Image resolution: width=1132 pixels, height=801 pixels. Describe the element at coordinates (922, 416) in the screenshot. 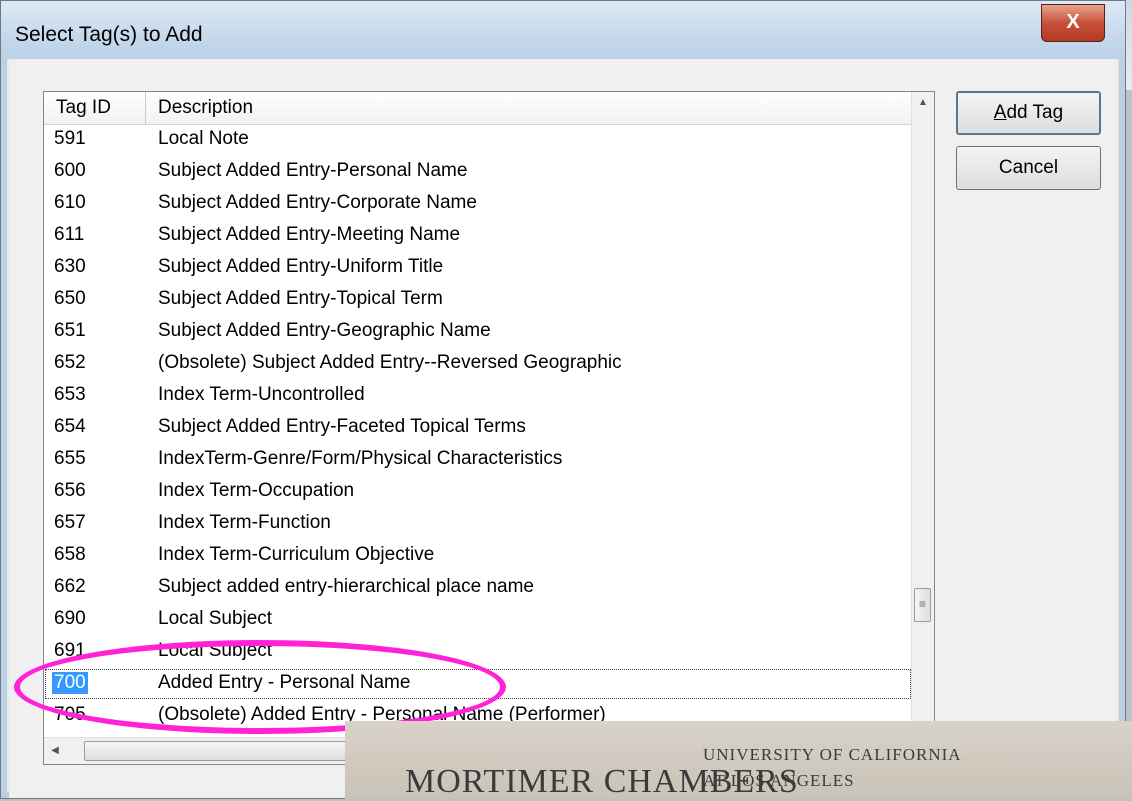

I see `vertical-scrollbar: ▲ ≡ ▼` at that location.